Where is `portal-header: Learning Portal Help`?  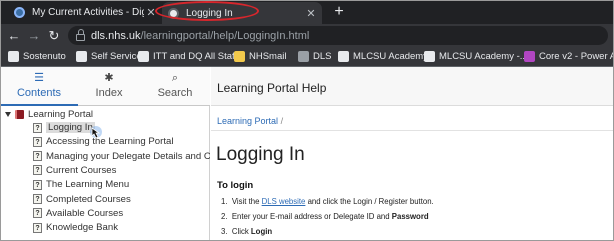 portal-header: Learning Portal Help is located at coordinates (412, 86).